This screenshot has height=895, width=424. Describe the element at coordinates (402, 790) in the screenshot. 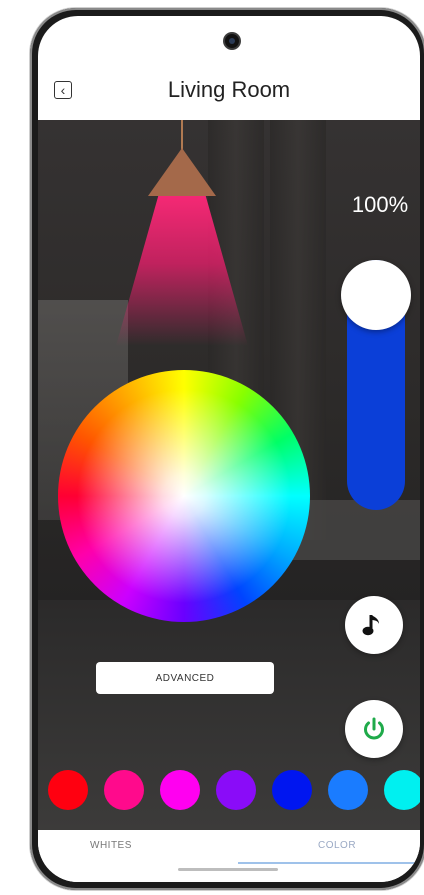

I see `swatch-cyan` at that location.